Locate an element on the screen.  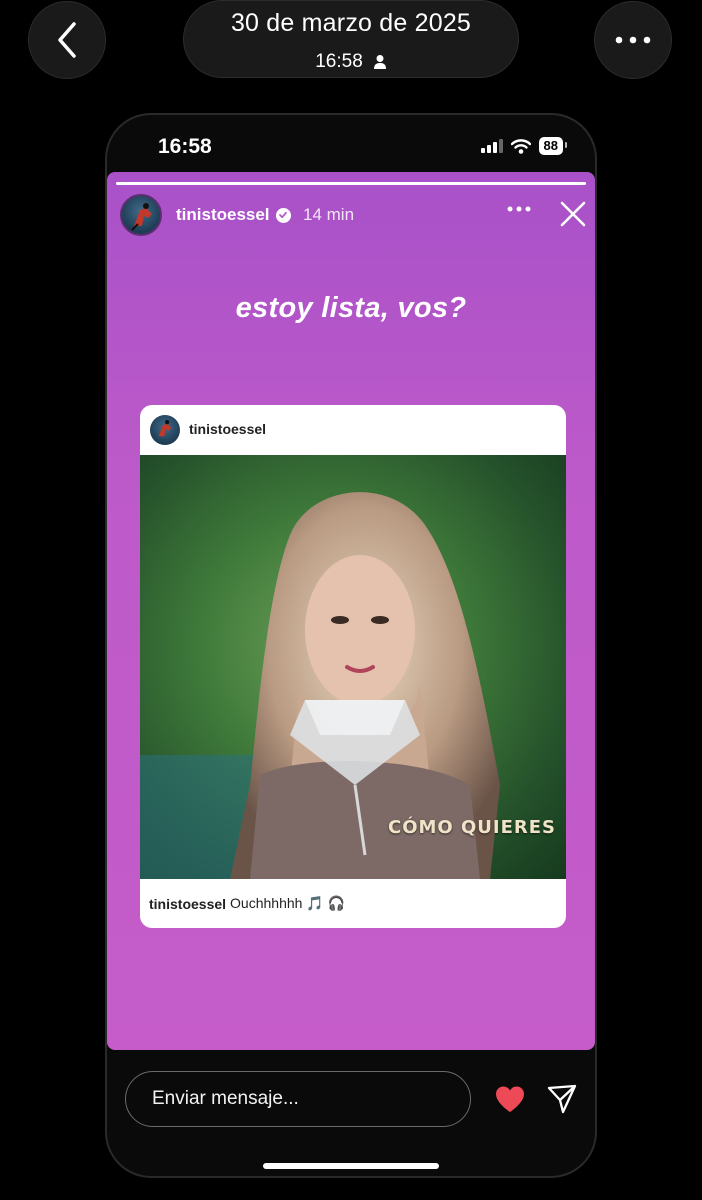
date-pill: 30 de marzo de 2025 16:58 is located at coordinates (351, 39).